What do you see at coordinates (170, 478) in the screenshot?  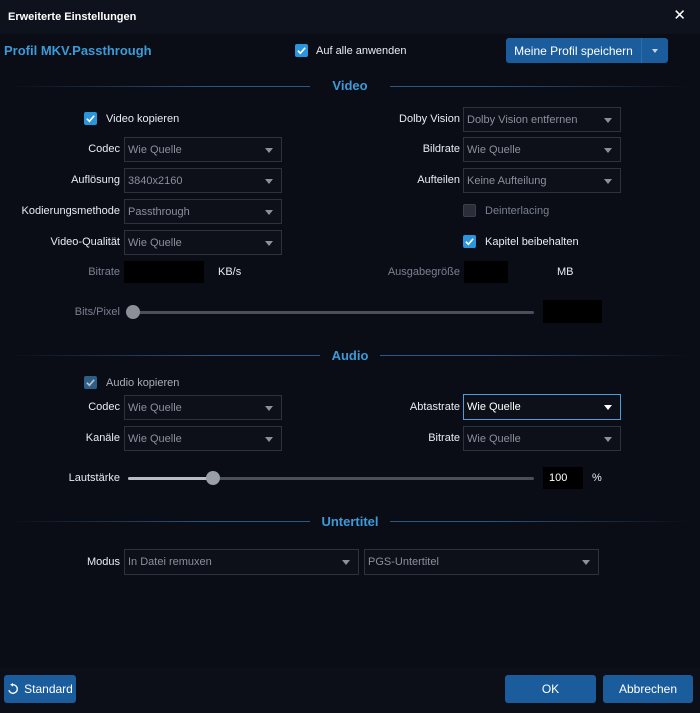 I see `volume-slider-fill` at bounding box center [170, 478].